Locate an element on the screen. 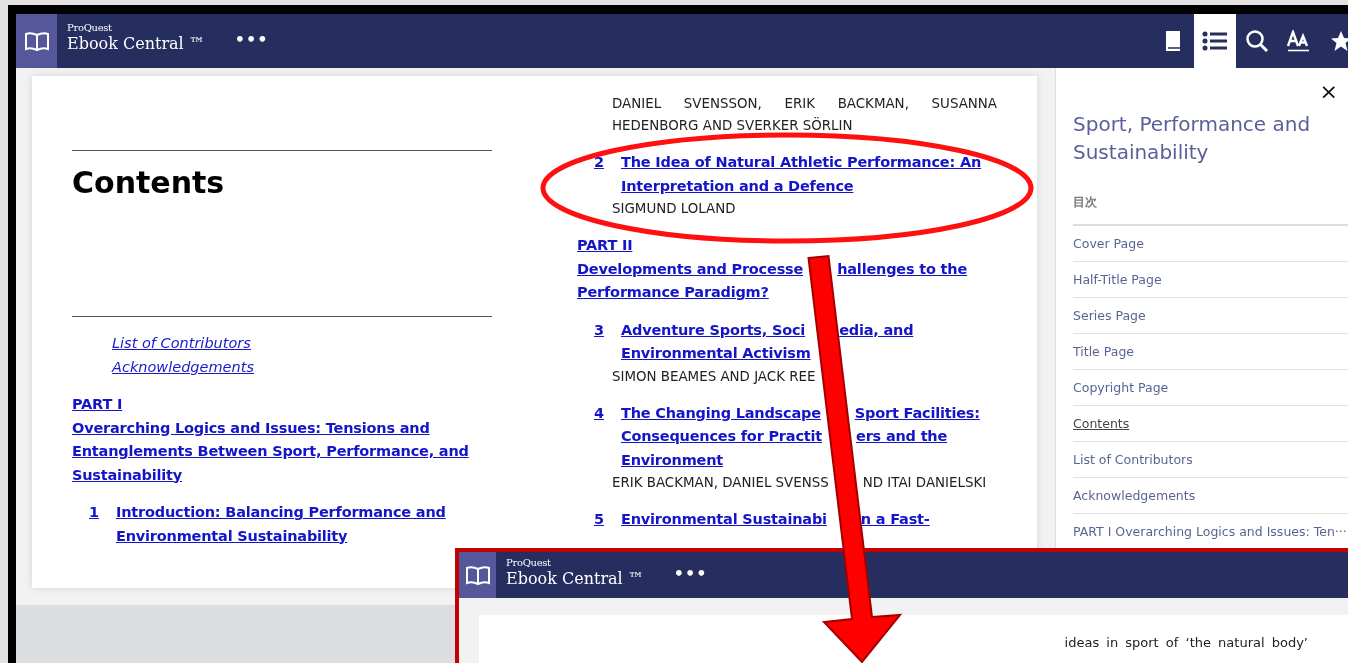 Image resolution: width=1348 pixels, height=663 pixels. chapter-title-link: ers and the is located at coordinates (902, 437).